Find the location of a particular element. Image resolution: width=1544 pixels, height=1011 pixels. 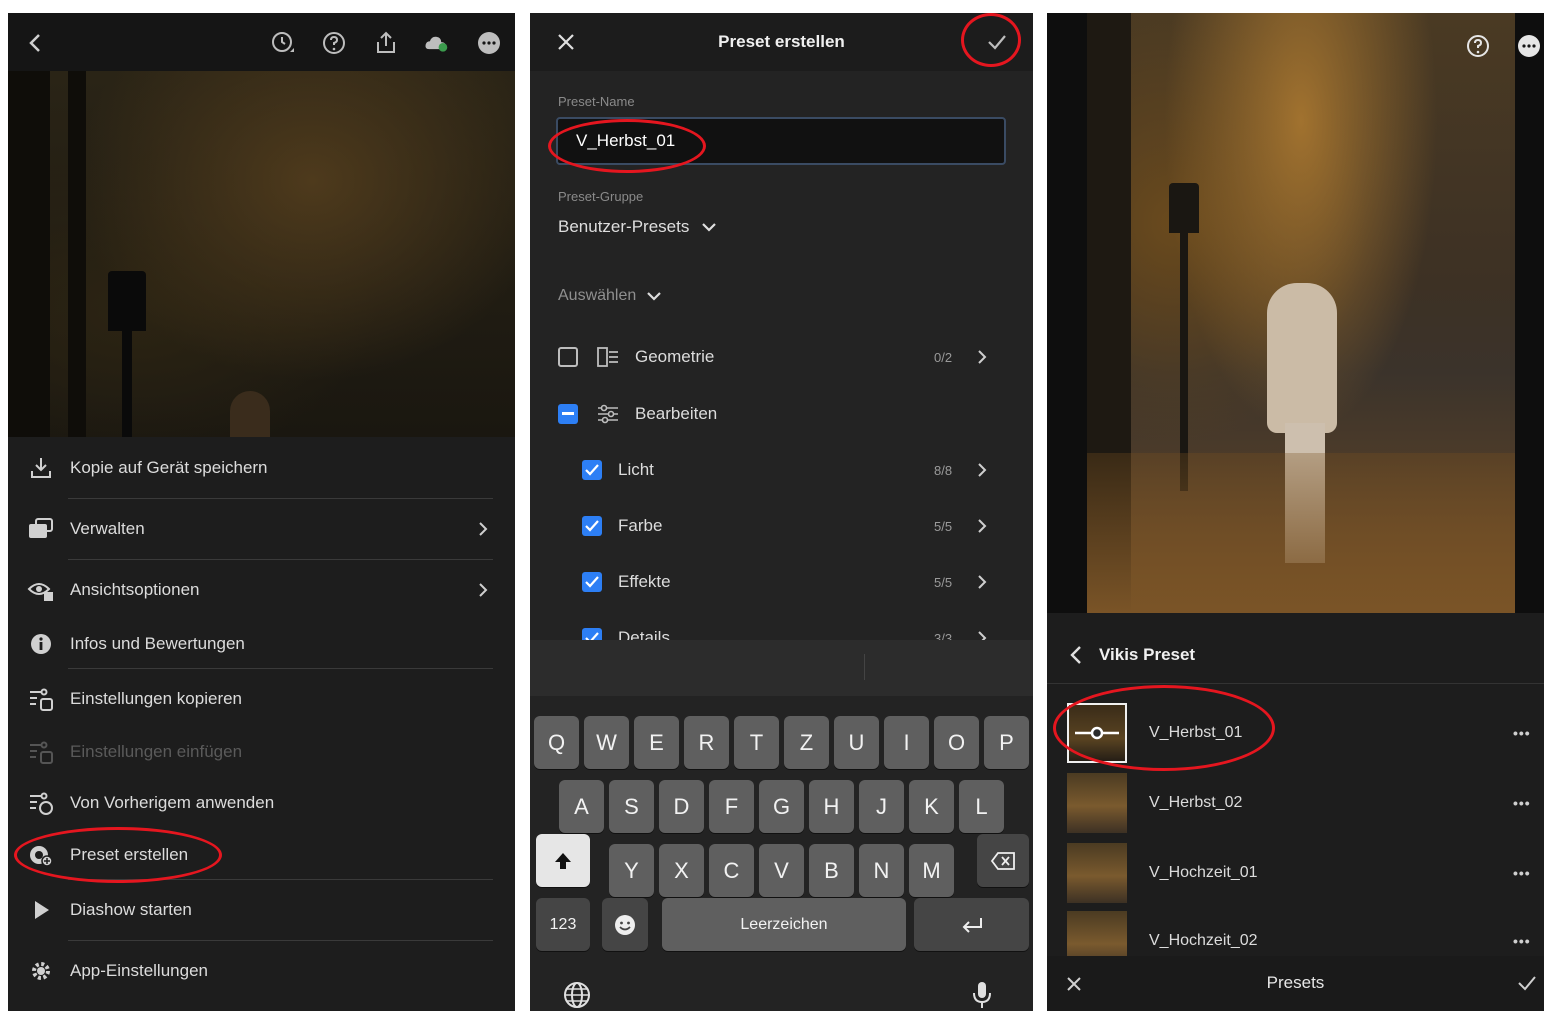

globe-icon is located at coordinates (577, 995).